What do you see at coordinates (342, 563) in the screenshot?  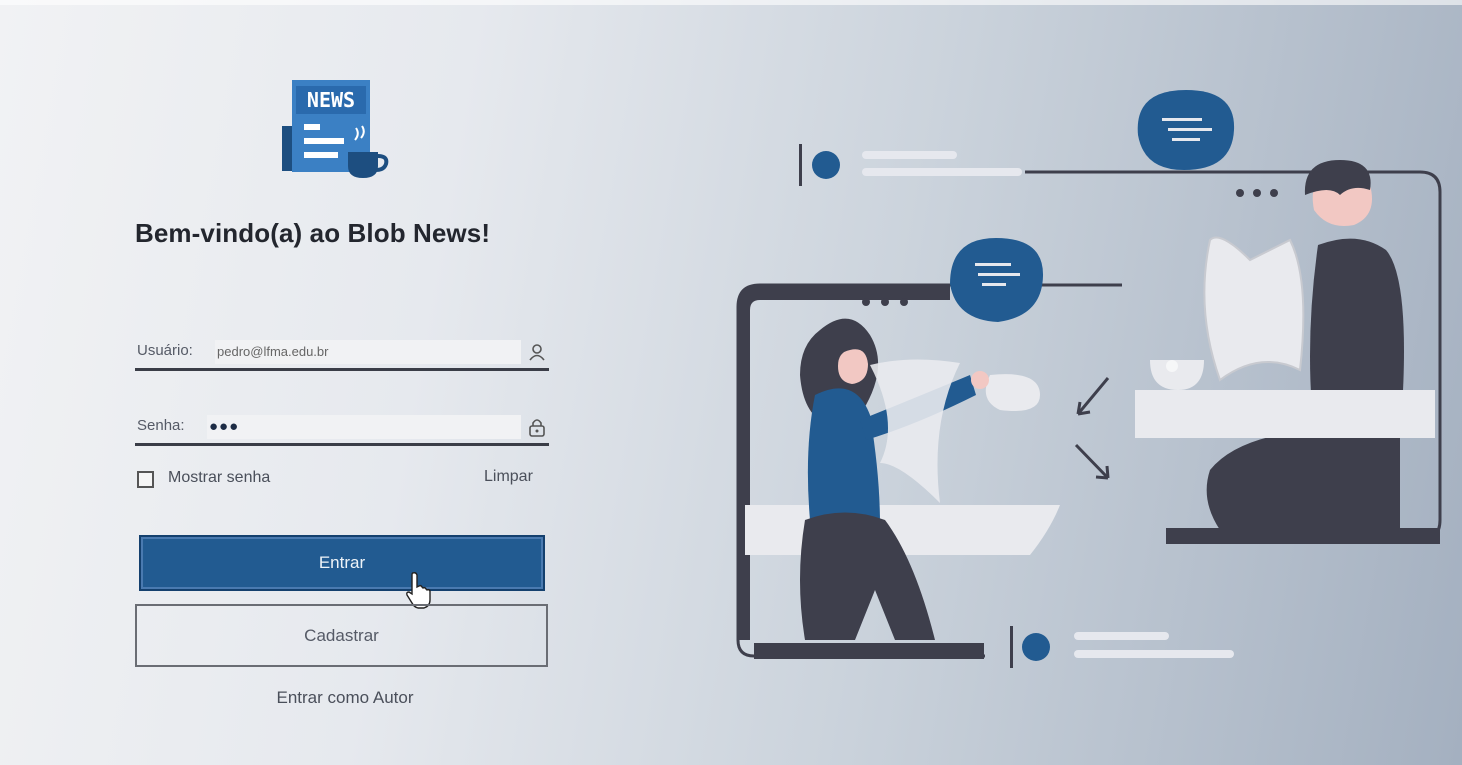 I see `enter-button: Entrar` at bounding box center [342, 563].